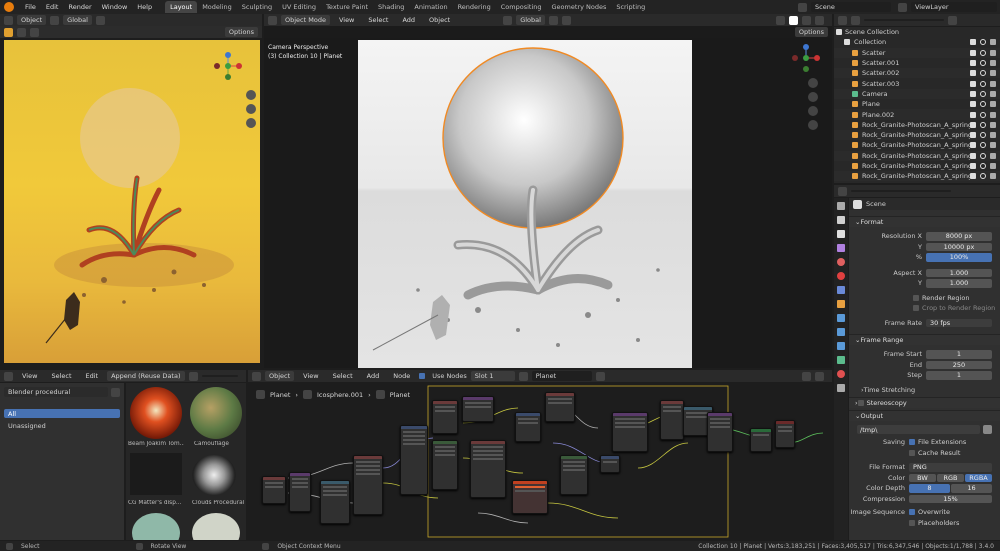 Image resolution: width=1000 pixels, height=551 pixels. What do you see at coordinates (959, 236) in the screenshot?
I see `resolution-x-field: 8000 px` at bounding box center [959, 236].